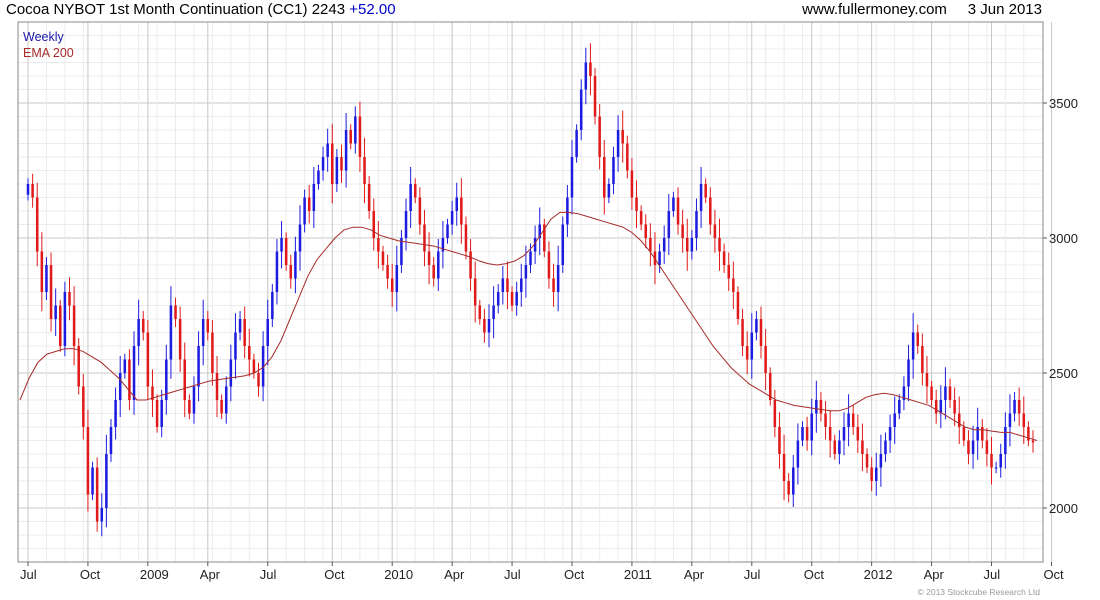 The width and height of the screenshot is (1100, 600). What do you see at coordinates (154, 574) in the screenshot?
I see `x-tick-label: 2009` at bounding box center [154, 574].